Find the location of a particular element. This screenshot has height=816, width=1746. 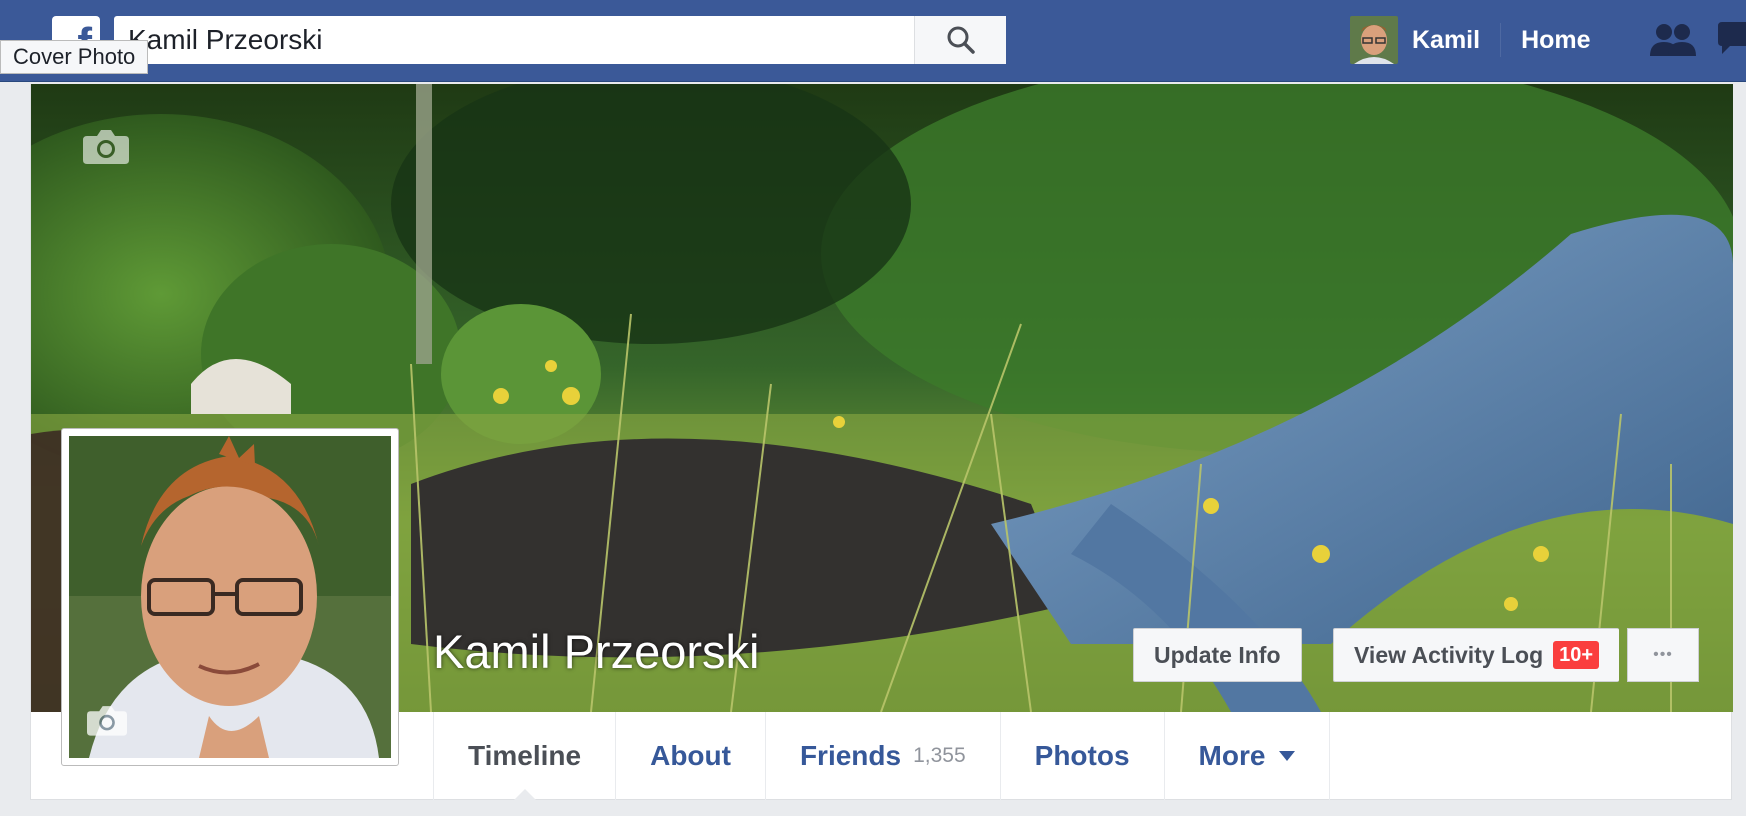

friends-count: 1,355 is located at coordinates (939, 755).